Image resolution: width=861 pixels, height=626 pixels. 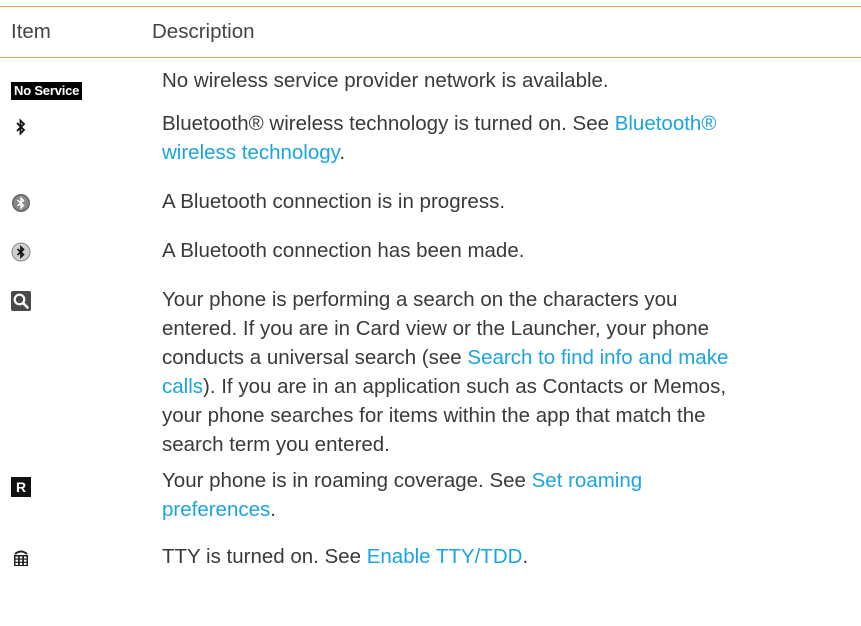 What do you see at coordinates (21, 252) in the screenshot?
I see `bluetooth-connected-icon` at bounding box center [21, 252].